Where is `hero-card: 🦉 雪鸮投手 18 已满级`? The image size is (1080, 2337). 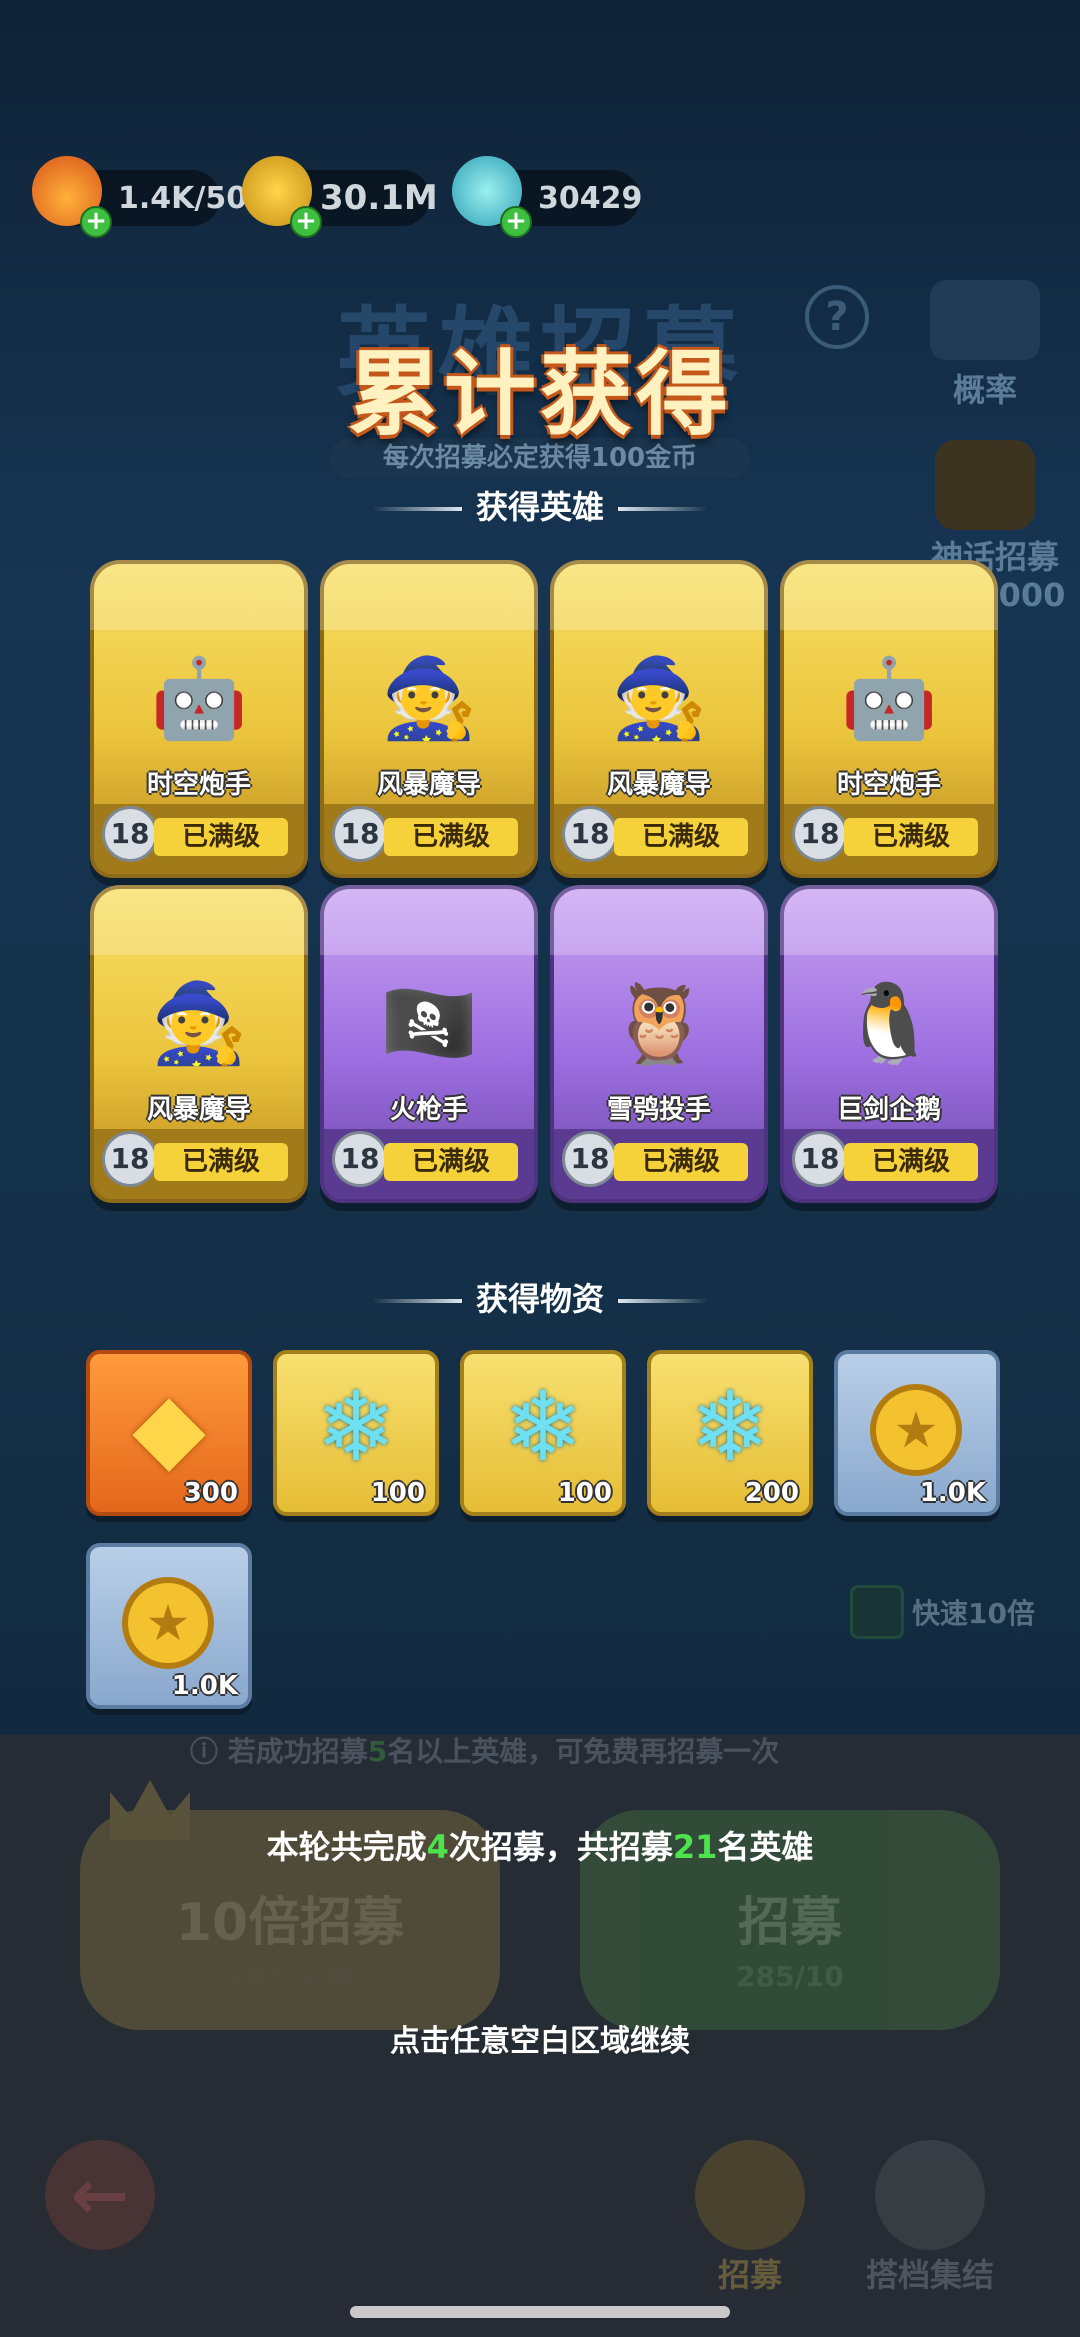 hero-card: 🦉 雪鸮投手 18 已满级 is located at coordinates (659, 1044).